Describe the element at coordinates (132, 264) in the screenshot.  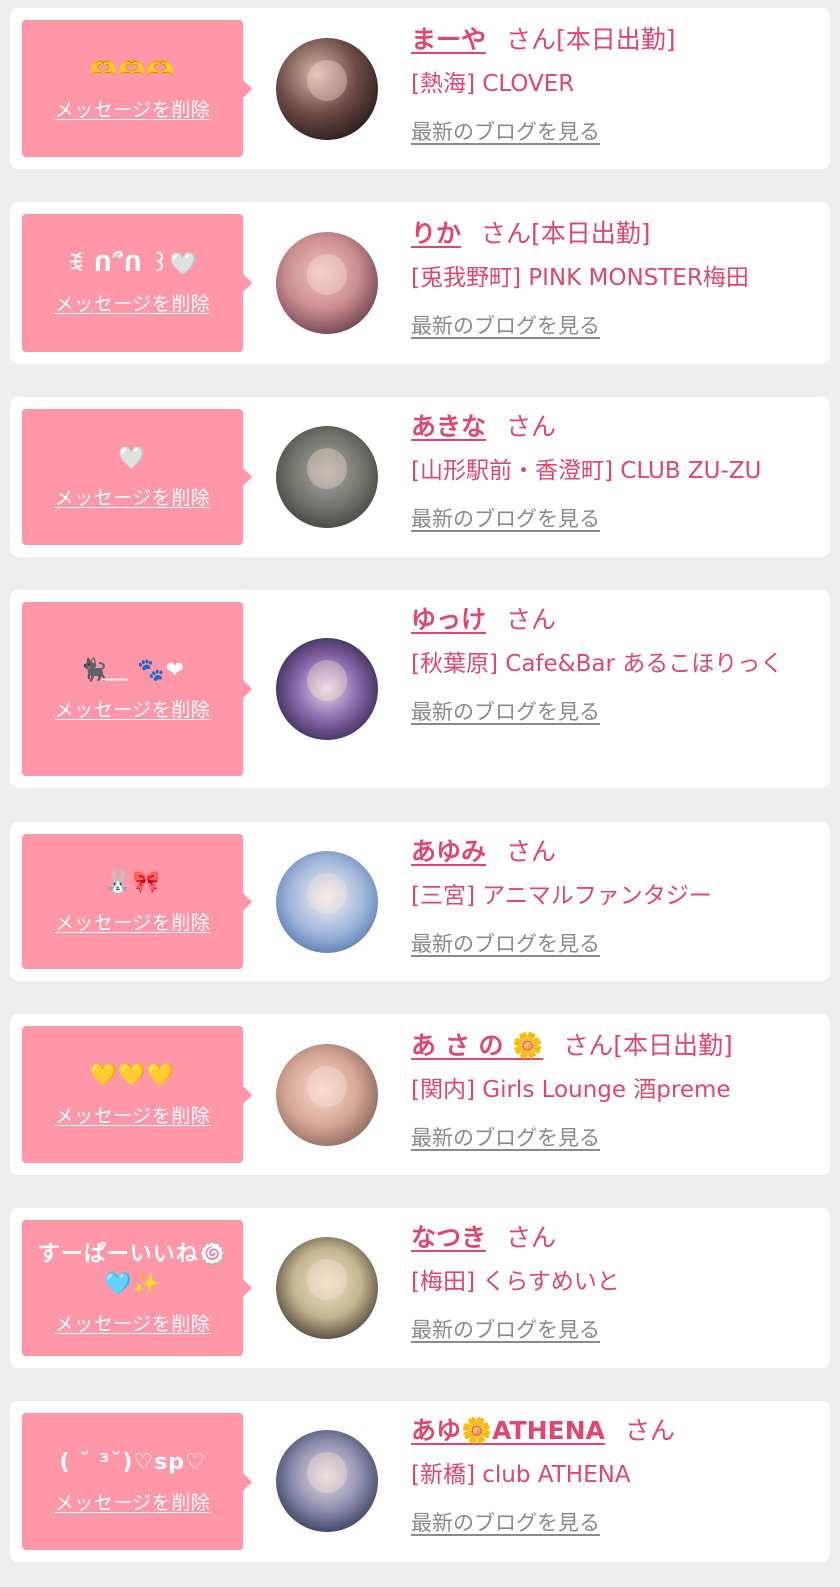
I see `message-text: ꉂ ᑎ՞ᑎ ꒱🤍` at that location.